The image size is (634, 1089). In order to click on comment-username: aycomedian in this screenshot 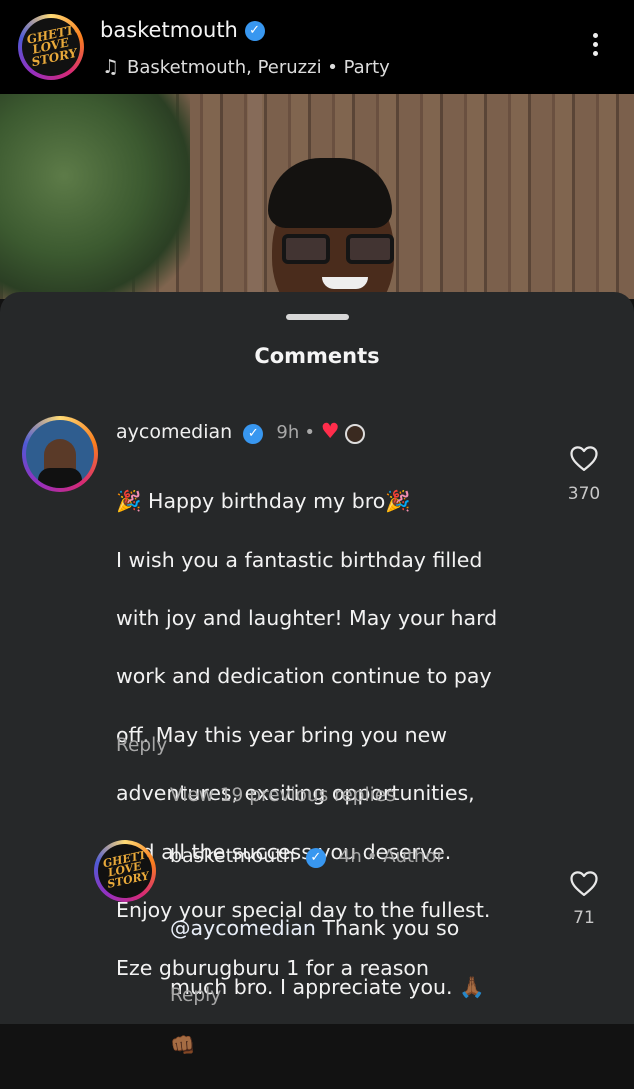, I will do `click(174, 432)`.